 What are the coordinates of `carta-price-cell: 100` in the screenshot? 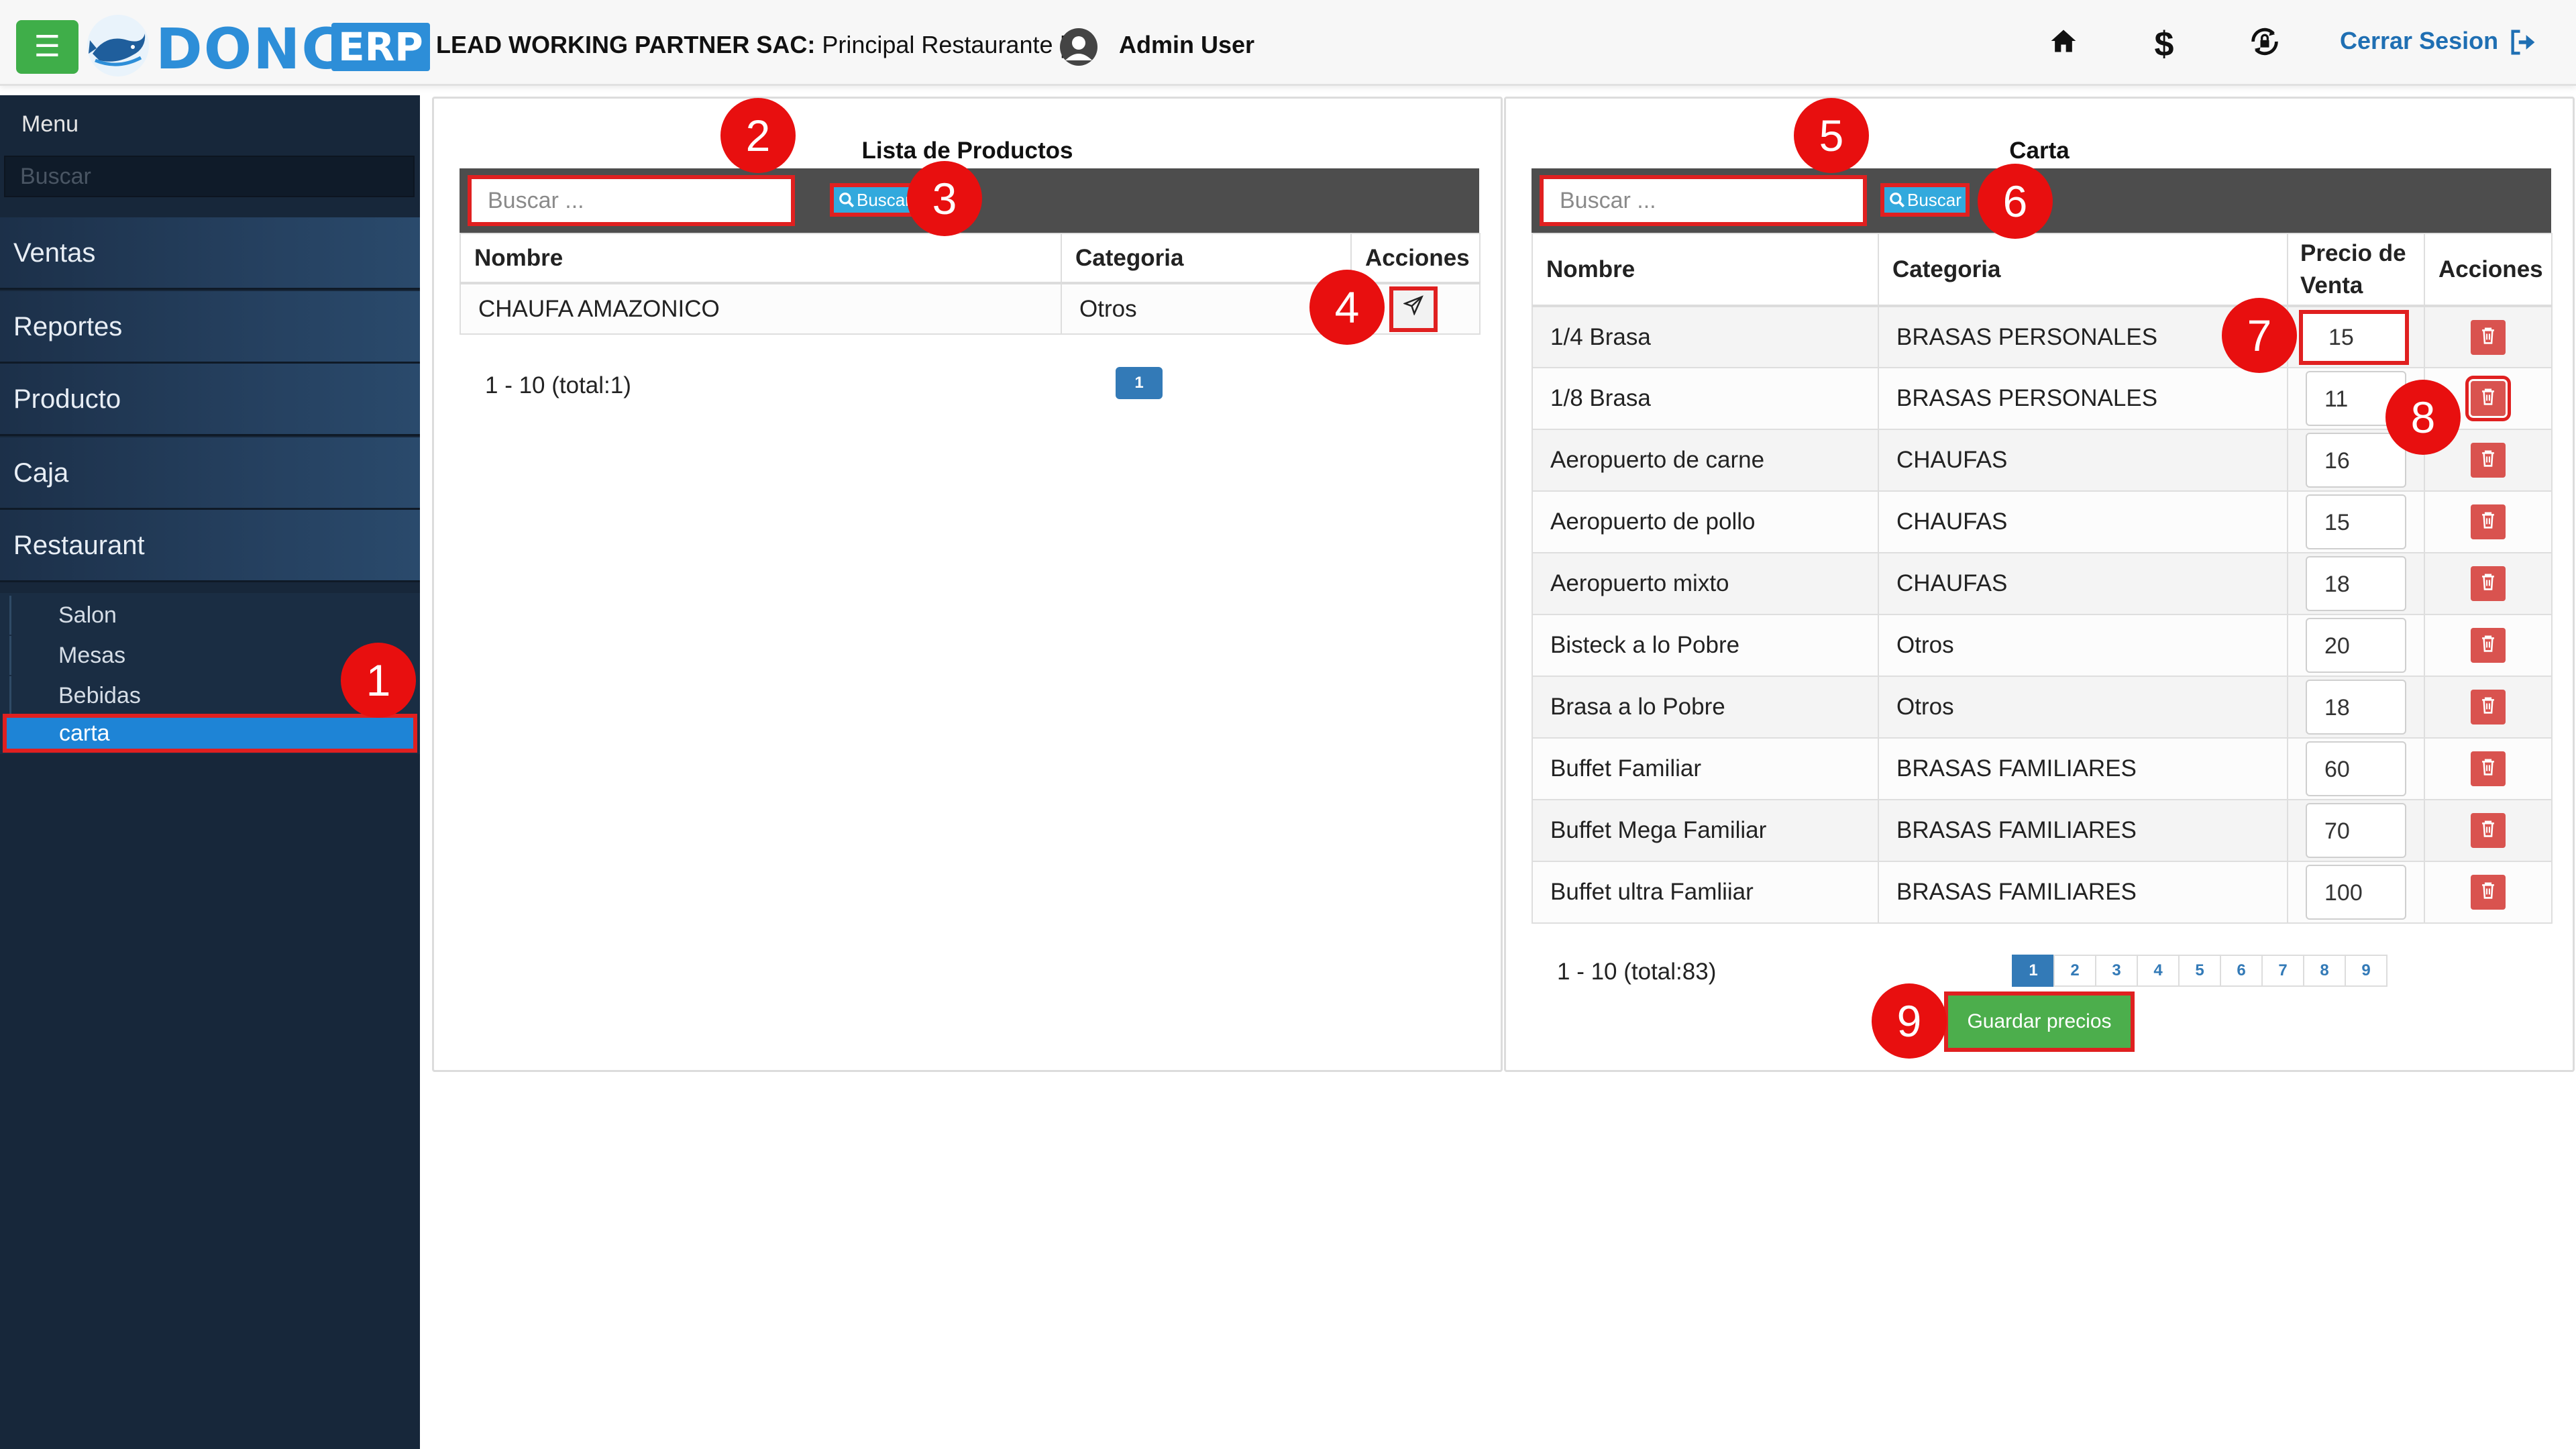 It's located at (2356, 892).